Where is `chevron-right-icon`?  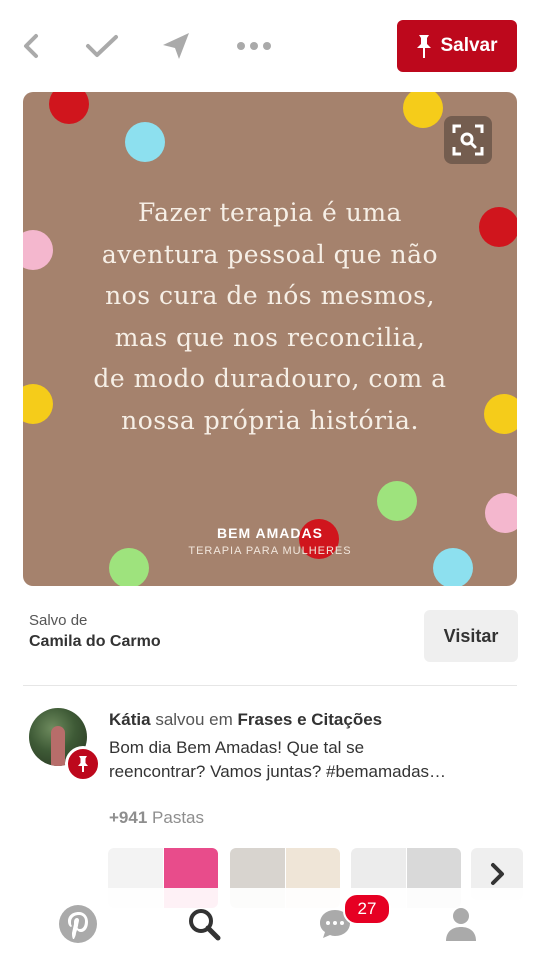 chevron-right-icon is located at coordinates (497, 874).